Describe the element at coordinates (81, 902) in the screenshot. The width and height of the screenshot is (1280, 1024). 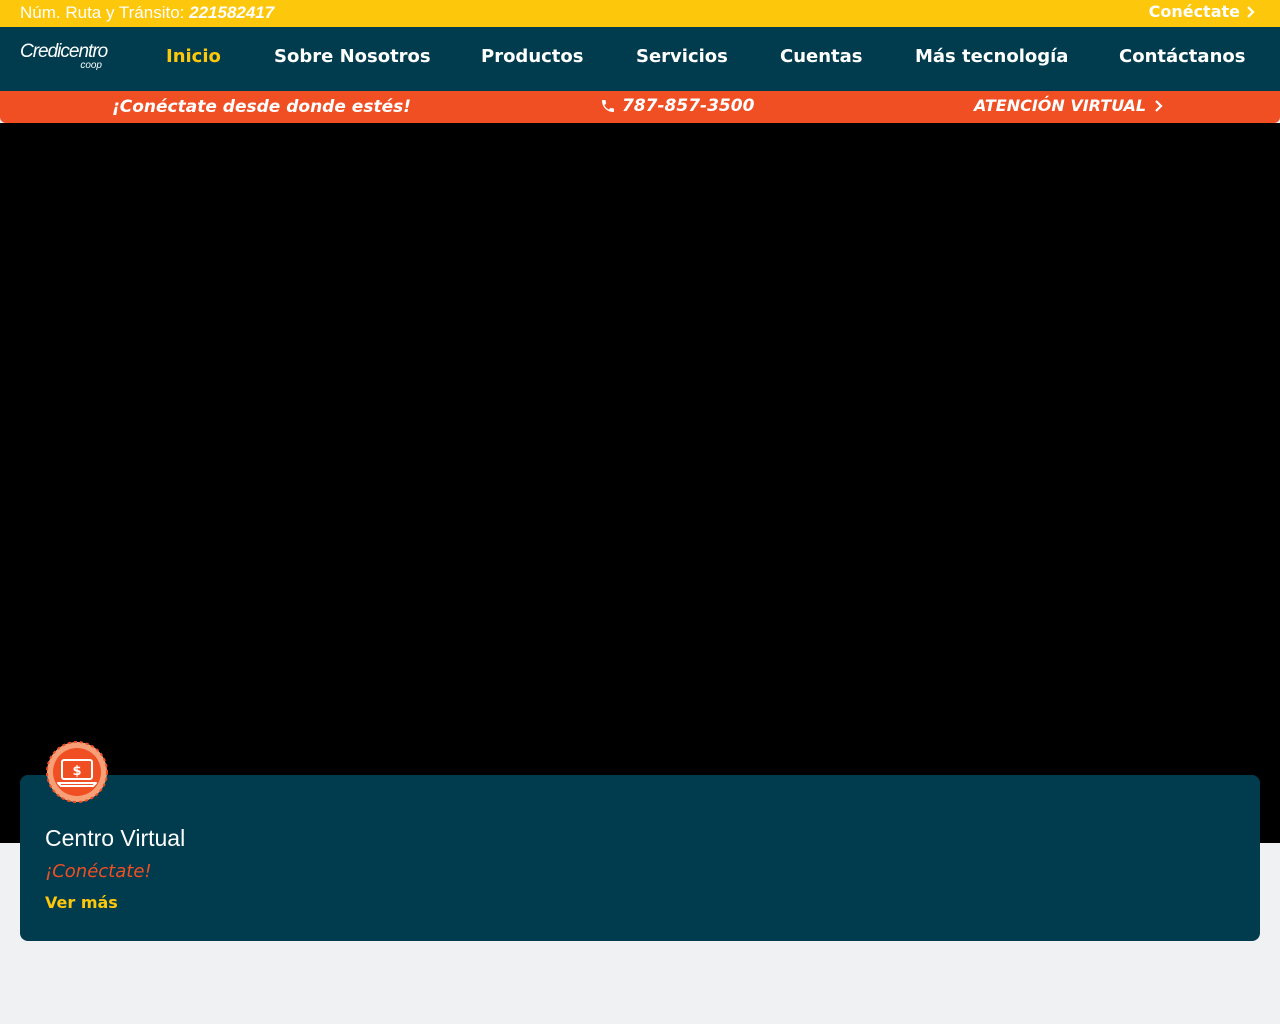
I see `see-more-link: Ver más` at that location.